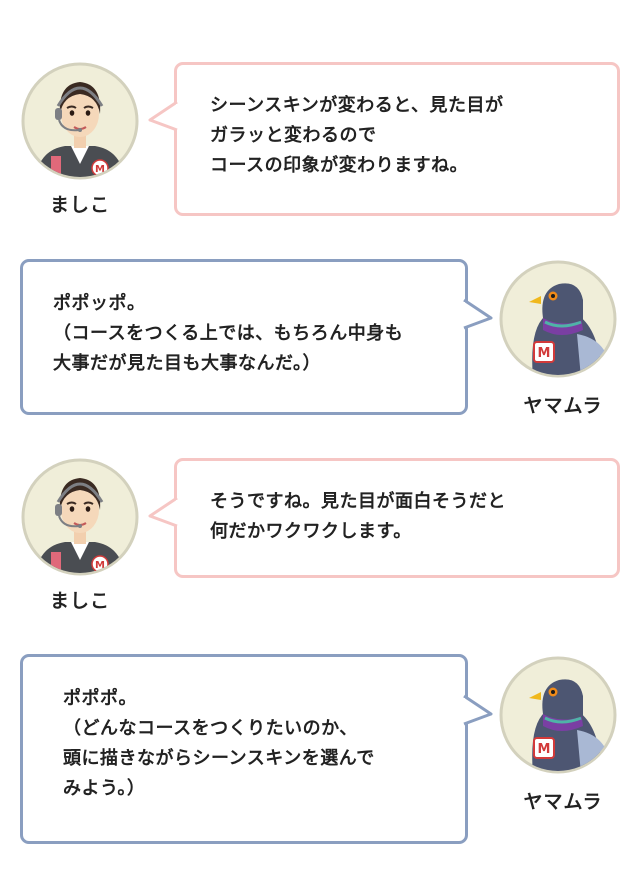  What do you see at coordinates (100, 698) in the screenshot?
I see `bubble-text-line: ポポポ。` at bounding box center [100, 698].